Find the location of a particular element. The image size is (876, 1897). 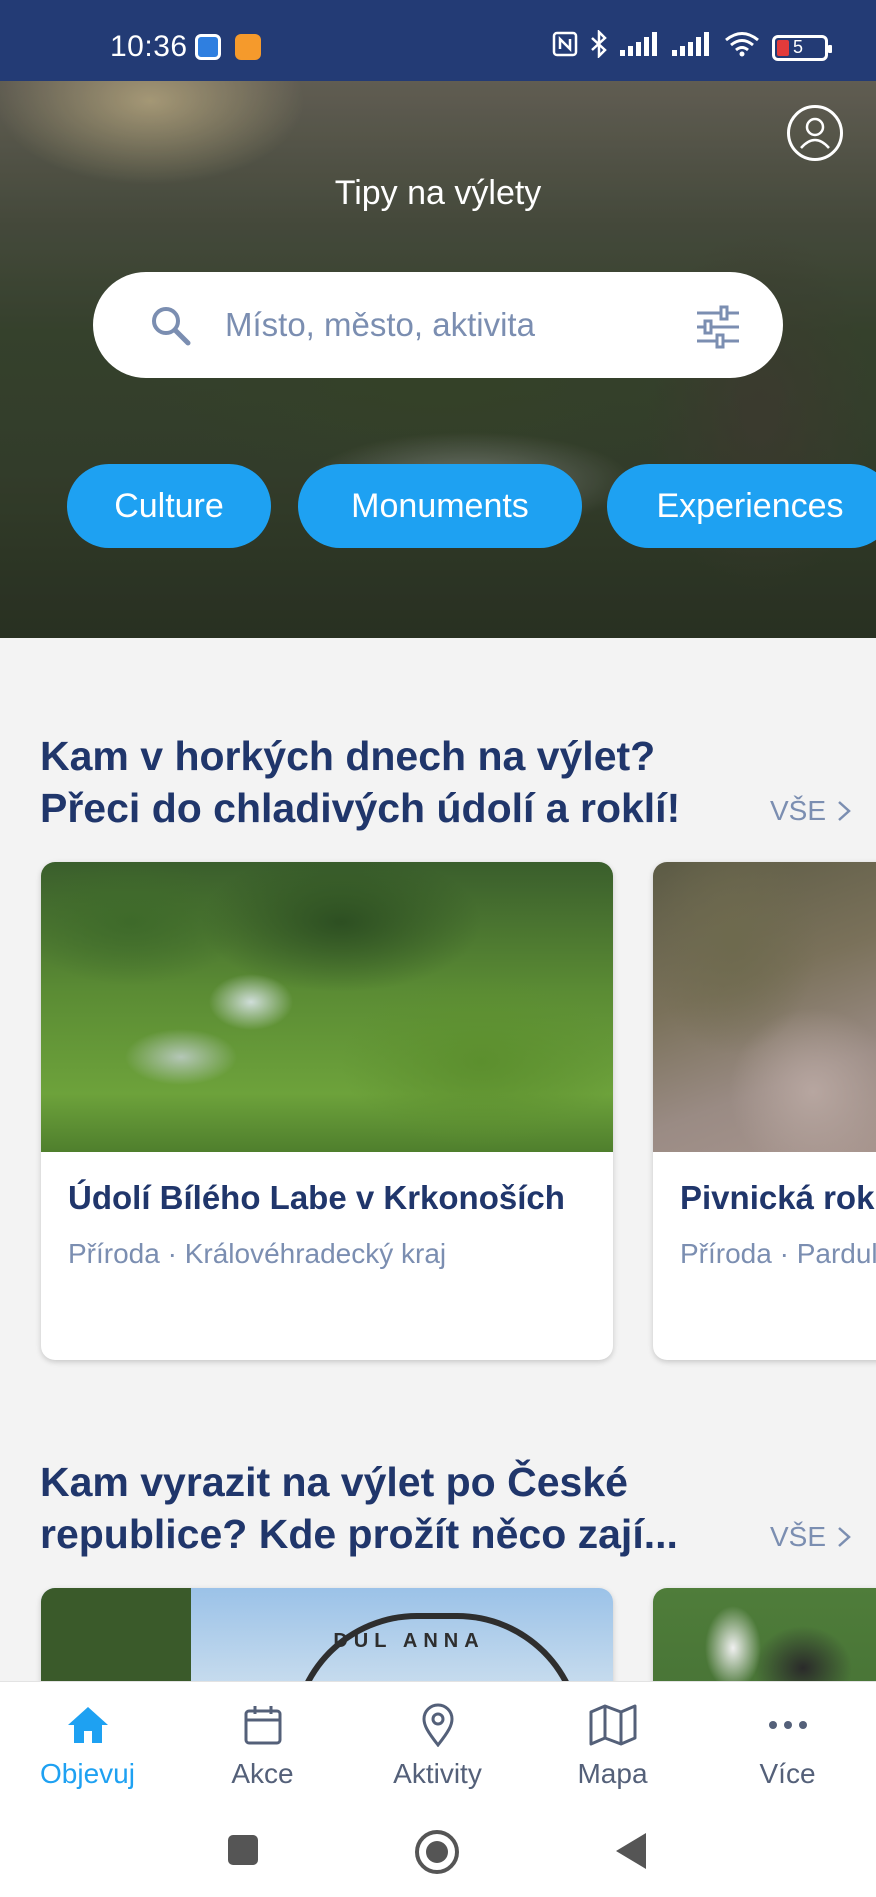

nav-label: Objevuj is located at coordinates (87, 1773).